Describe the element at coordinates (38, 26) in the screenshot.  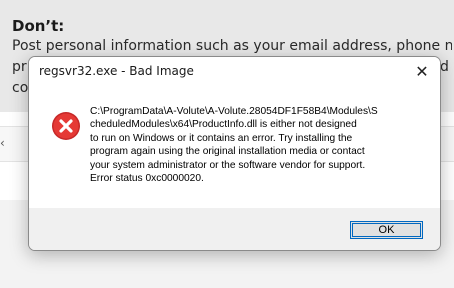
I see `background-heading: Don’t:` at that location.